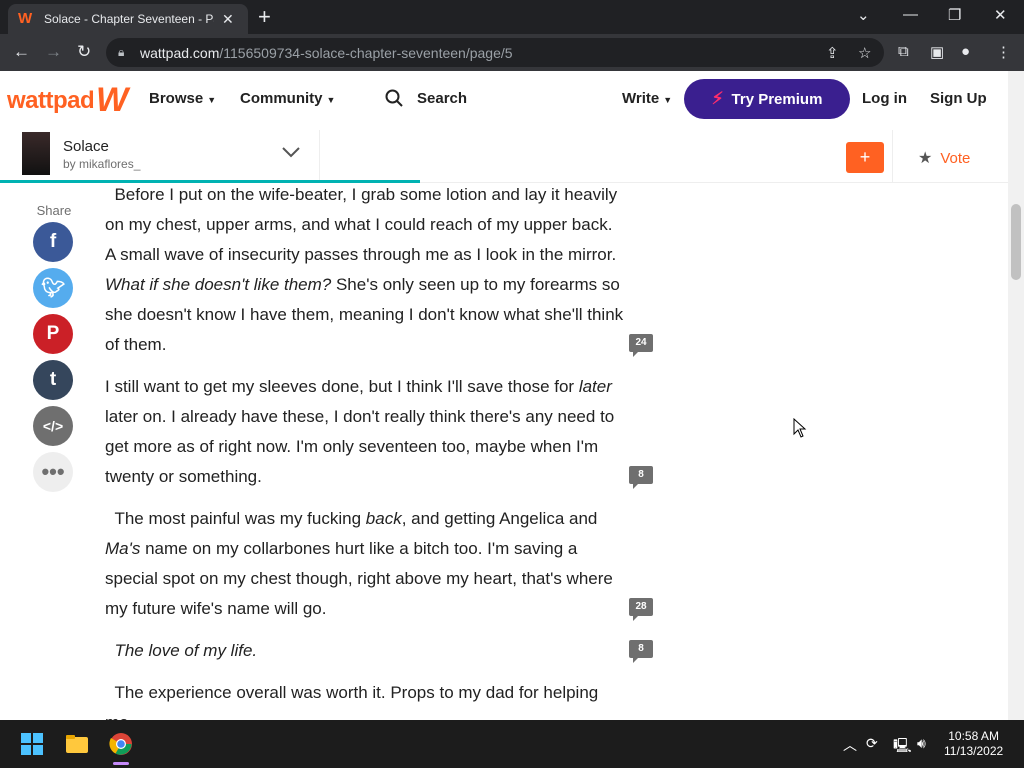 The image size is (1024, 768). Describe the element at coordinates (954, 15) in the screenshot. I see `restore-button: ❐` at that location.